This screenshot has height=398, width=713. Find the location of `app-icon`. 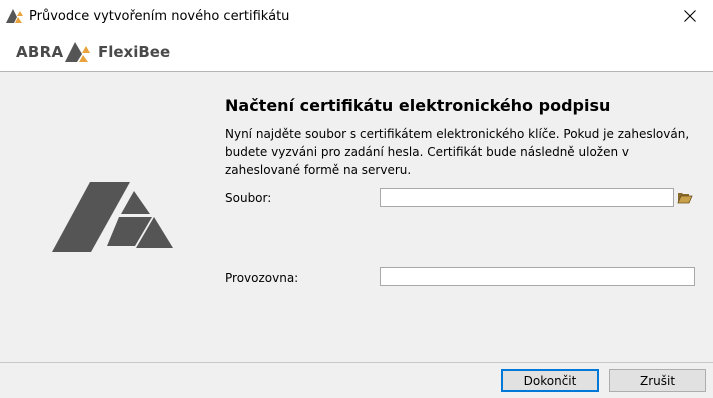

app-icon is located at coordinates (14, 16).